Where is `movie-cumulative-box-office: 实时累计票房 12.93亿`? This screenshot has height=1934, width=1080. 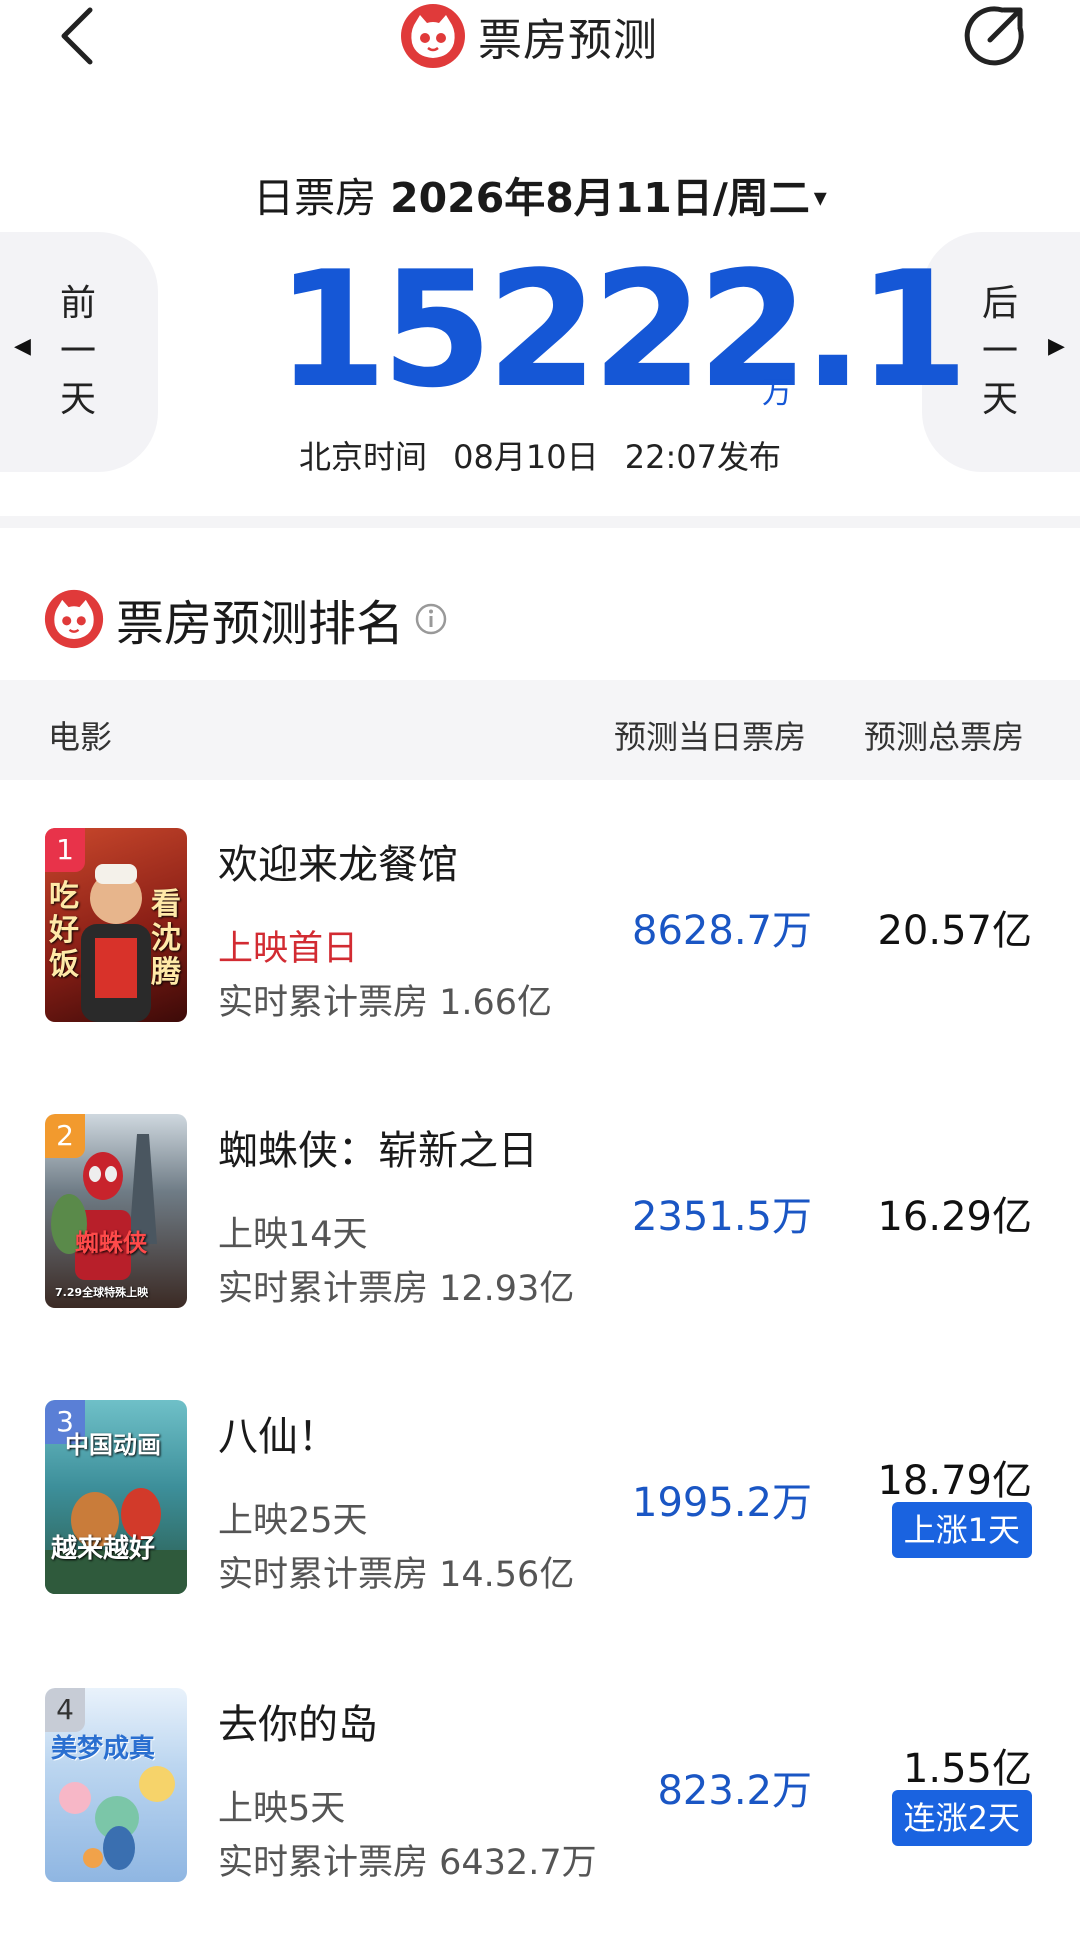 movie-cumulative-box-office: 实时累计票房 12.93亿 is located at coordinates (396, 1289).